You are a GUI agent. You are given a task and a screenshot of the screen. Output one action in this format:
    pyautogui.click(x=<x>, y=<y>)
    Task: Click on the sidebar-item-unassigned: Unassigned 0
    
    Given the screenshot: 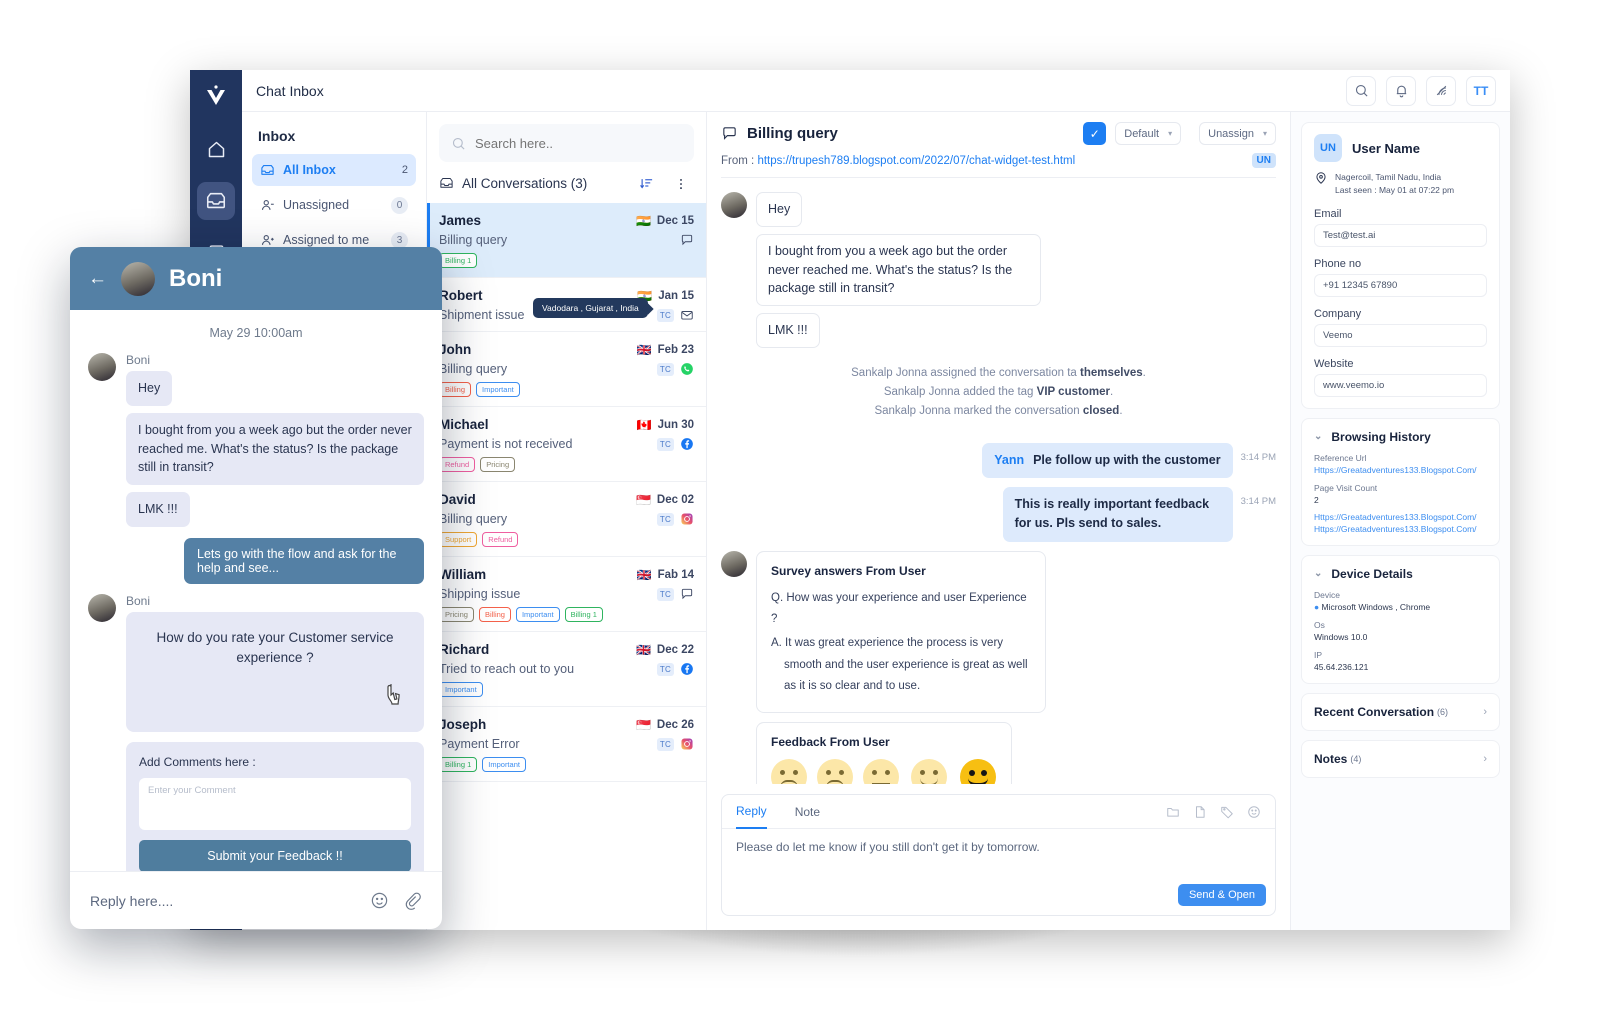 What is the action you would take?
    pyautogui.click(x=334, y=205)
    